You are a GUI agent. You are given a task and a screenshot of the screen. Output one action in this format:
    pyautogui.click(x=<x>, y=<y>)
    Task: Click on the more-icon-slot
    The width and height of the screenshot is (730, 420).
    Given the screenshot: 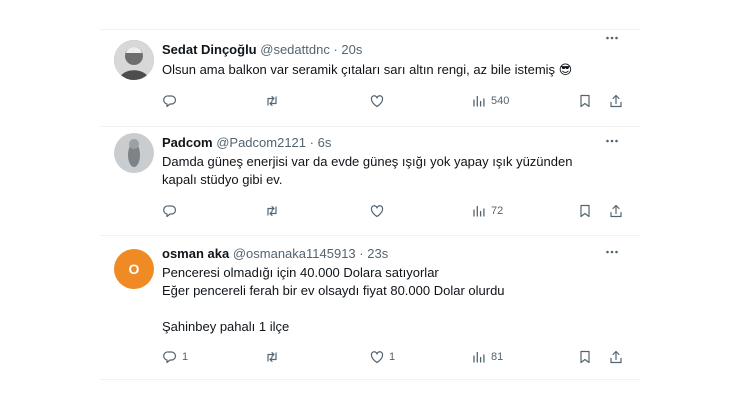 What is the action you would take?
    pyautogui.click(x=612, y=52)
    